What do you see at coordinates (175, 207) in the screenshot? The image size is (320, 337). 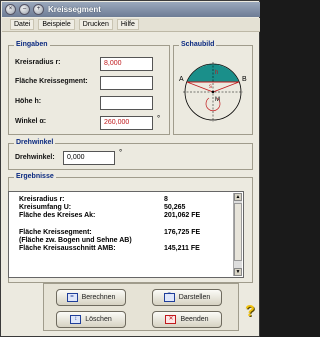 I see `result-value: 50,265` at bounding box center [175, 207].